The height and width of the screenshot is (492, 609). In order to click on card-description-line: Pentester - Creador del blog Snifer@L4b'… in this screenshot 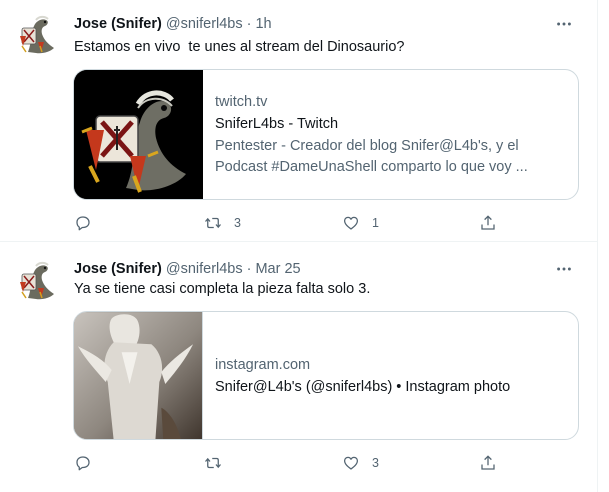, I will do `click(367, 145)`.